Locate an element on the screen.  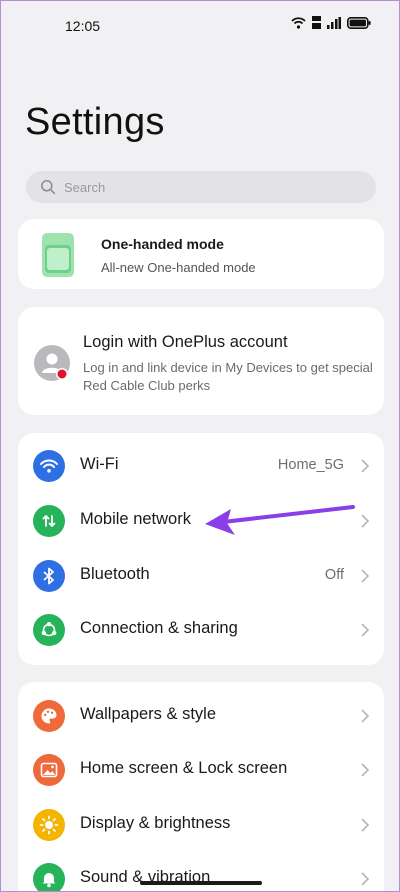
one-handed-mode-card: One-handed mode All-new One-handed mode is located at coordinates (201, 254).